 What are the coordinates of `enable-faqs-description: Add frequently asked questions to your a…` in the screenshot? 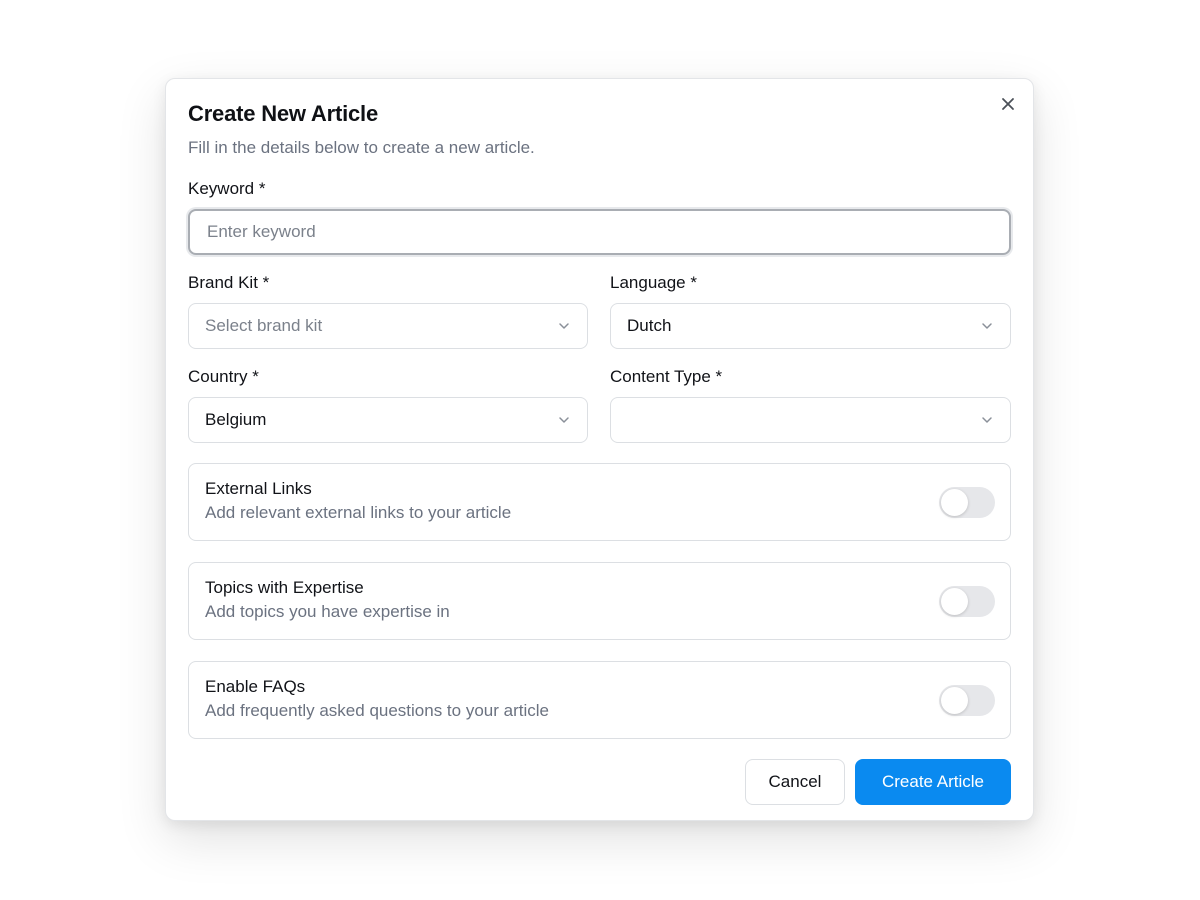 It's located at (377, 710).